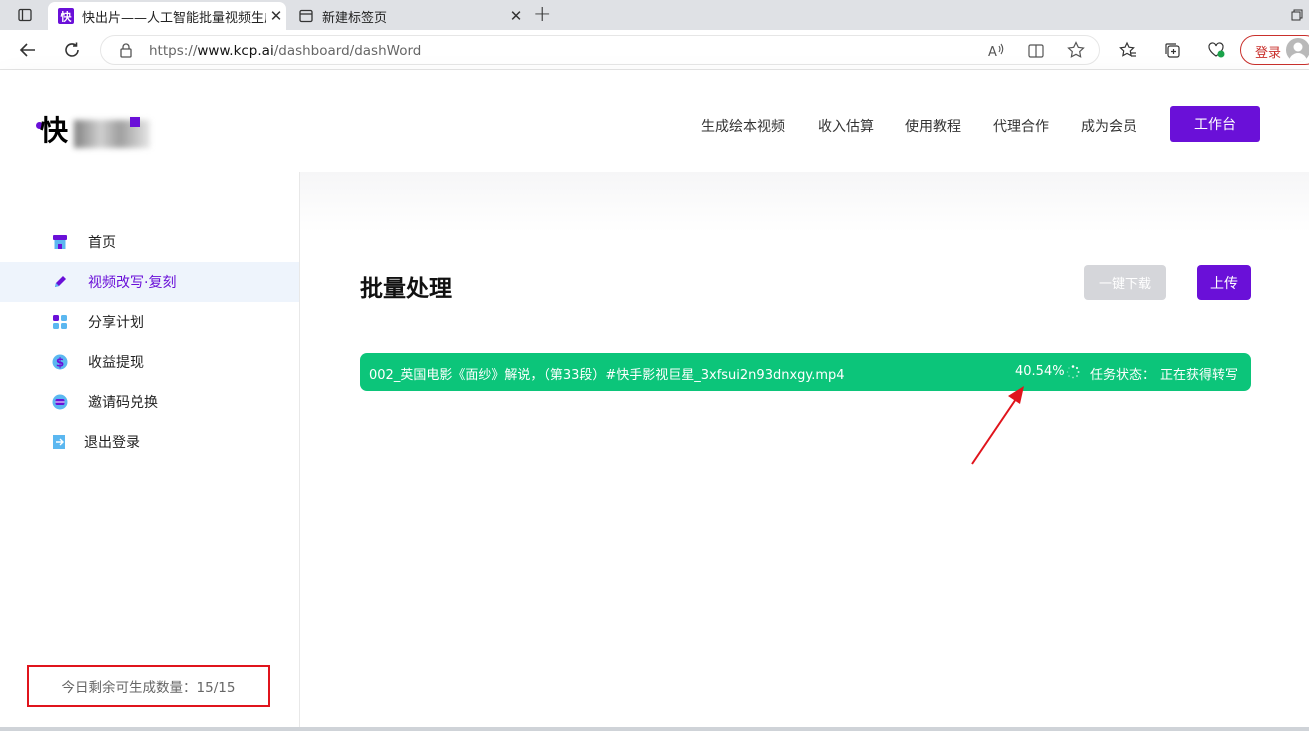 Image resolution: width=1309 pixels, height=731 pixels. What do you see at coordinates (59, 442) in the screenshot?
I see `logout-icon` at bounding box center [59, 442].